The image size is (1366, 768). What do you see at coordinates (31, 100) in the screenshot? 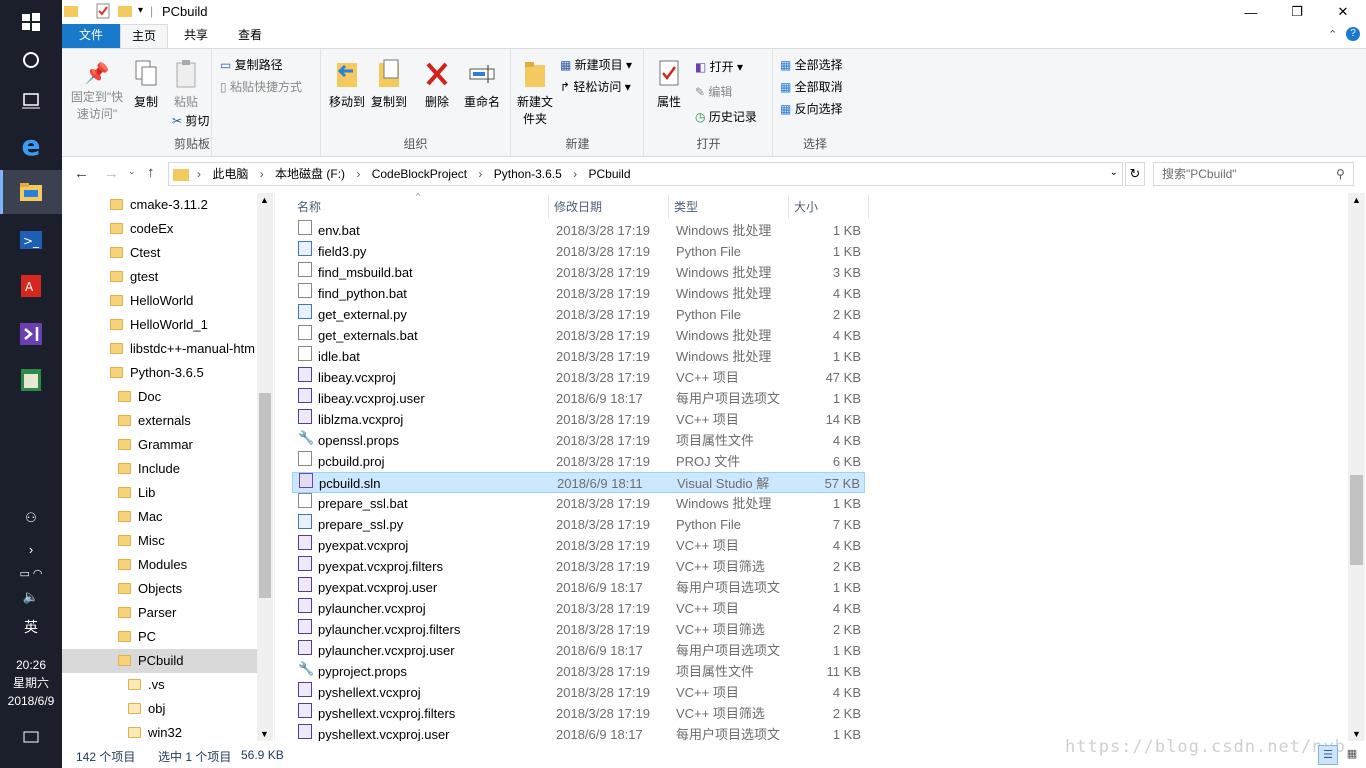
I see `task-view-icon` at bounding box center [31, 100].